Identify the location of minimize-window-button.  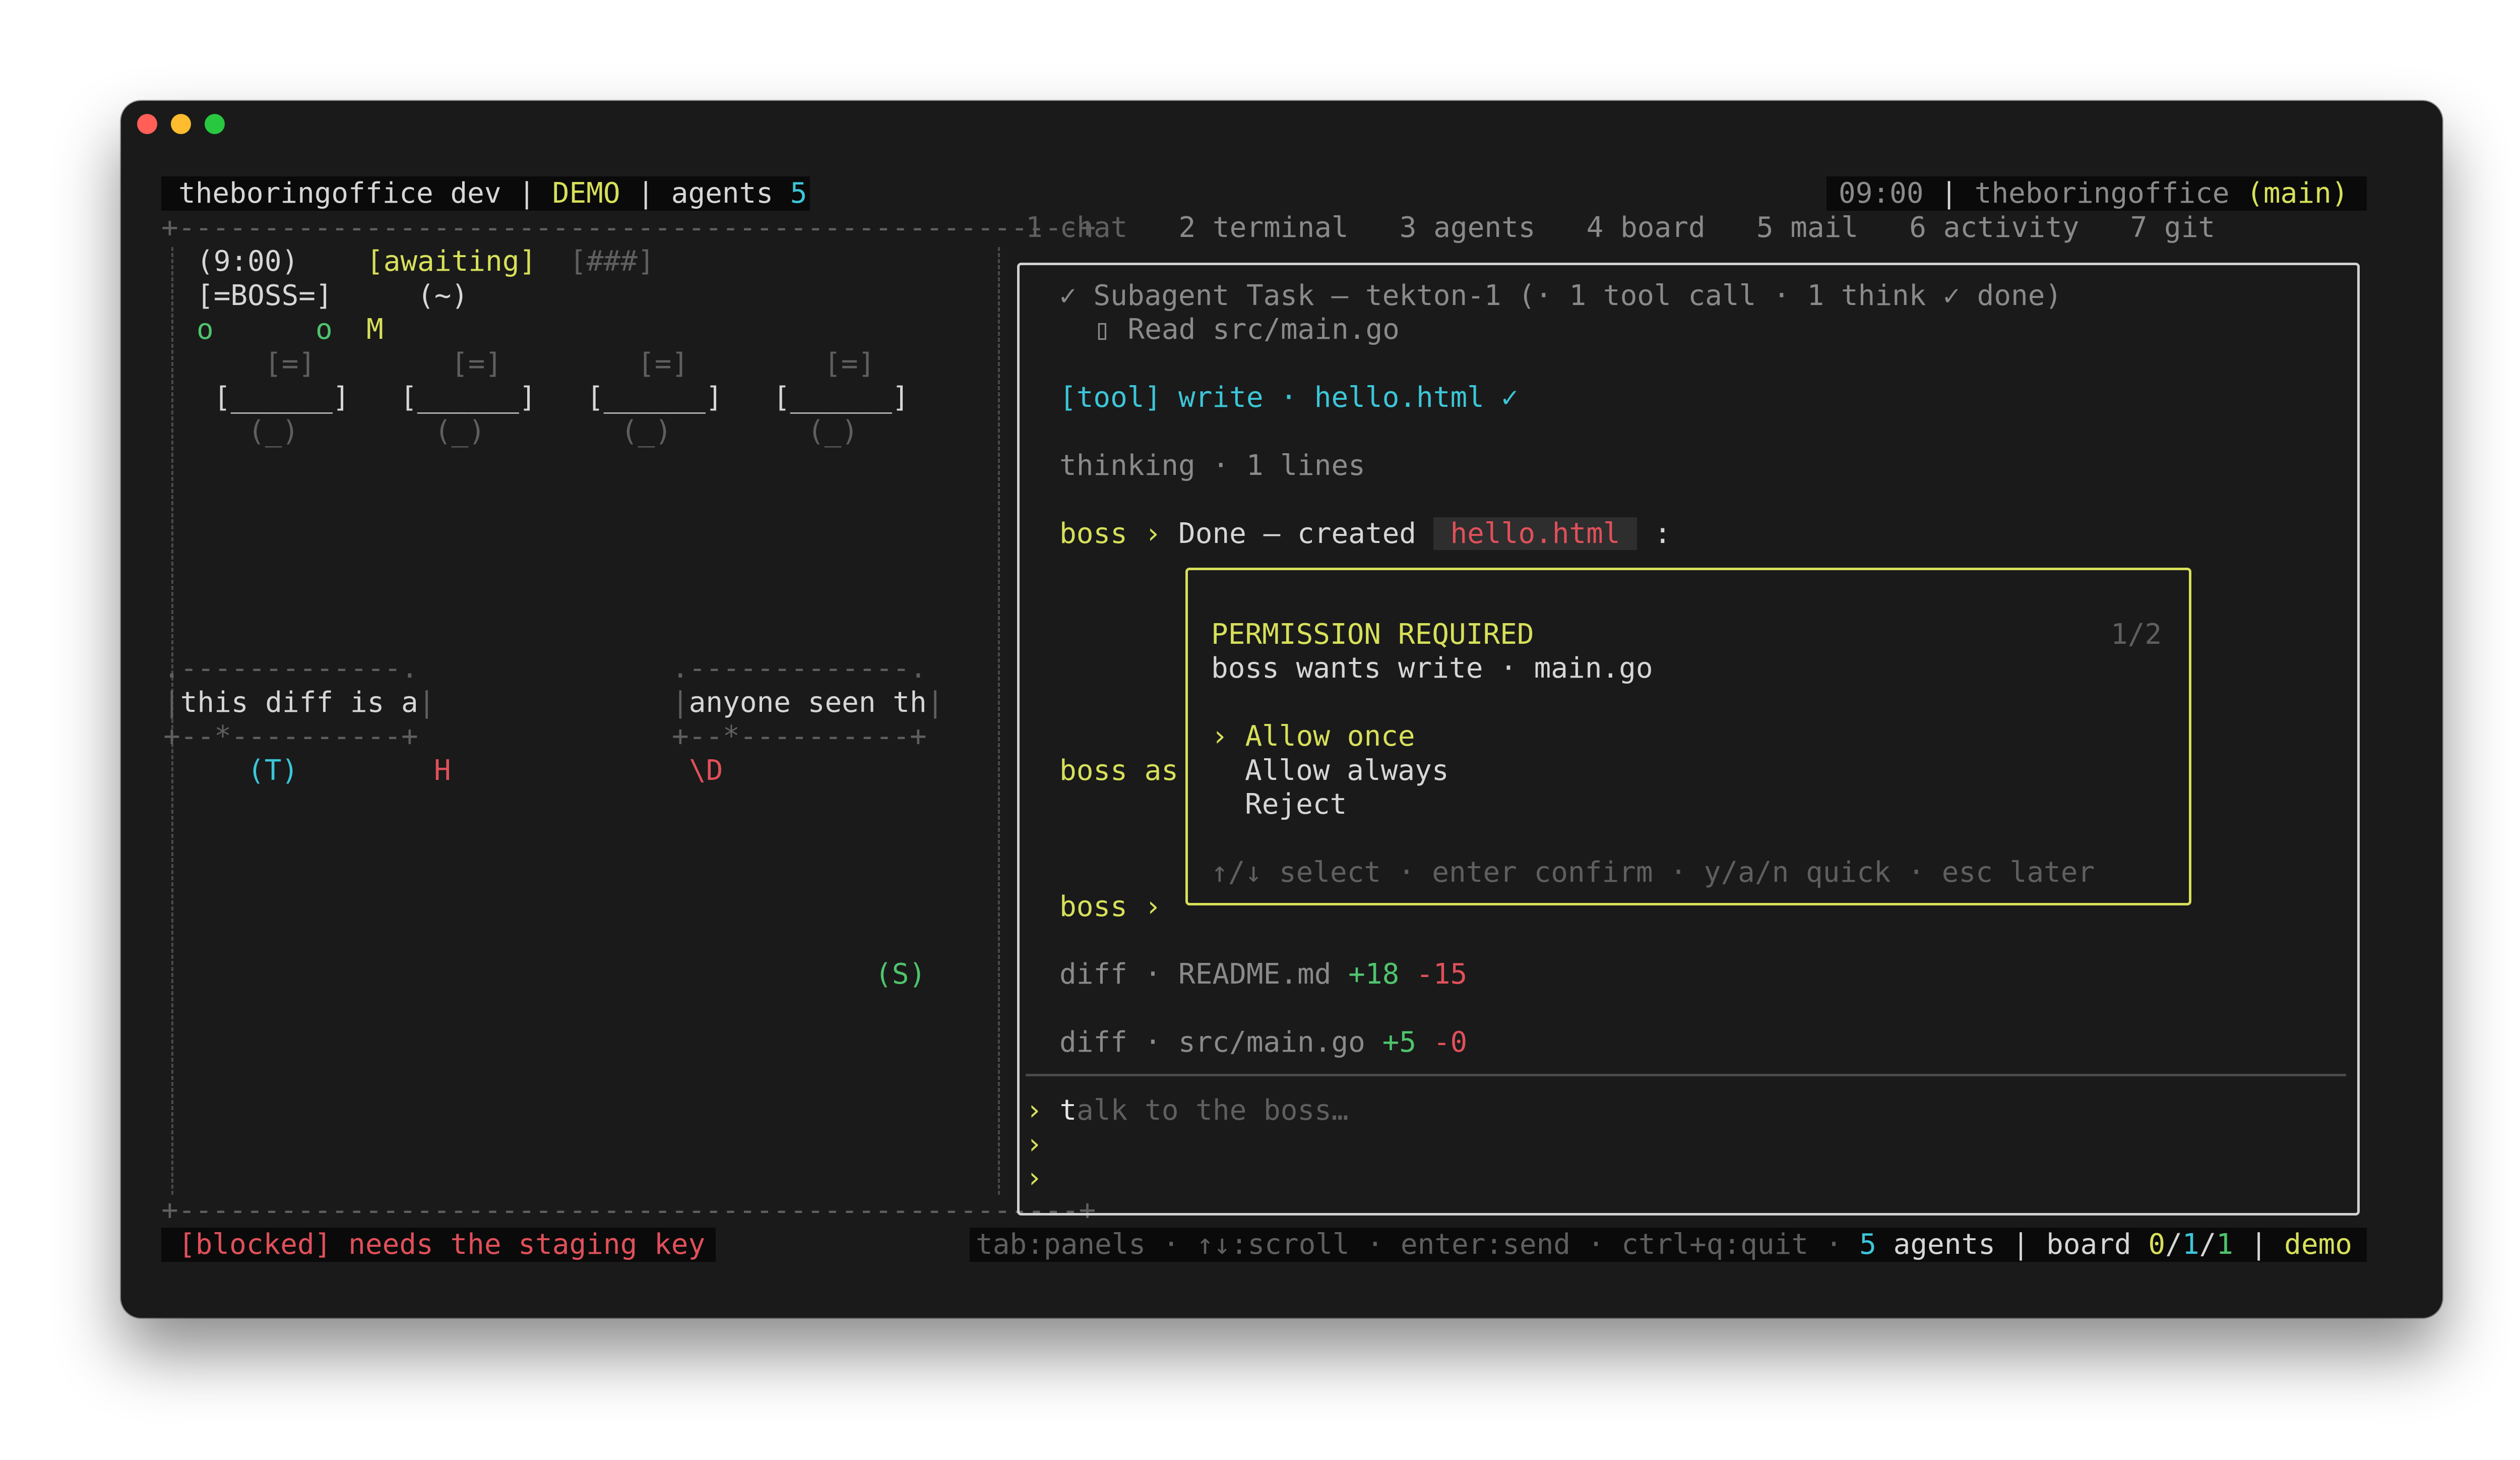
(181, 124).